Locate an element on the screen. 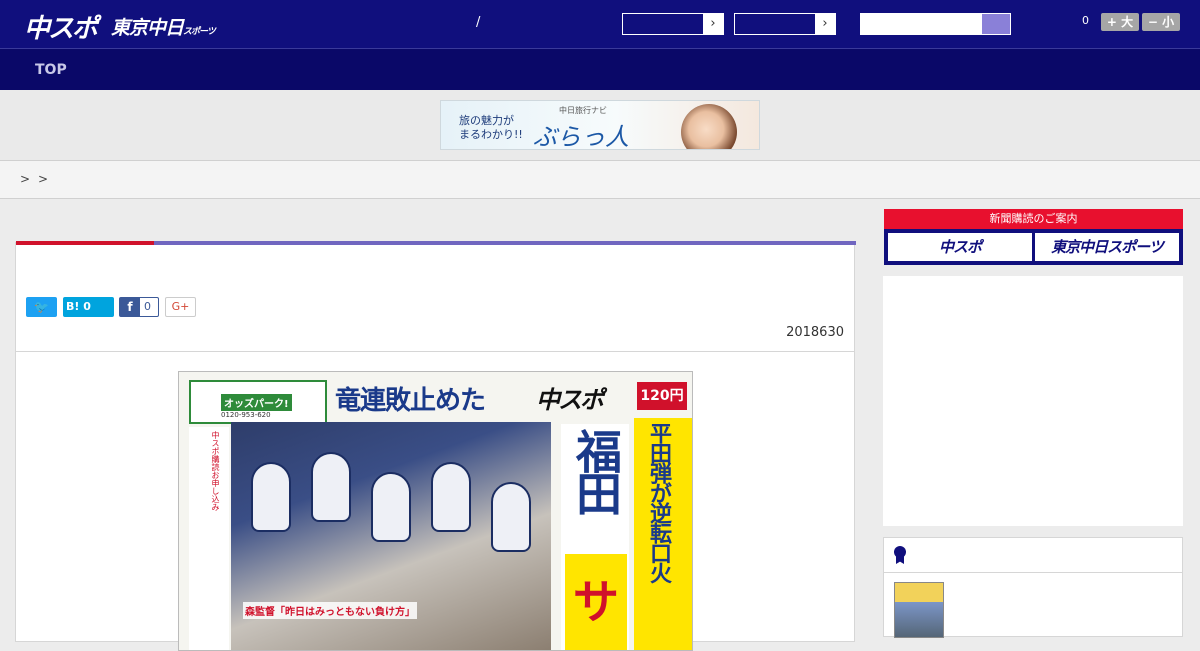 Image resolution: width=1200 pixels, height=651 pixels. ranking-medal-icon is located at coordinates (900, 556).